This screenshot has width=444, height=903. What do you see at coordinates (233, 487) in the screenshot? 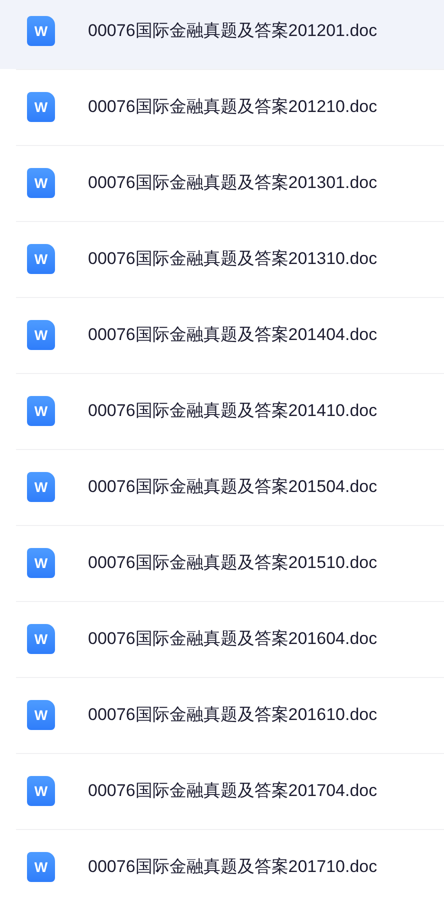
I see `file-name: 00076国际金融真题及答案201504.doc` at bounding box center [233, 487].